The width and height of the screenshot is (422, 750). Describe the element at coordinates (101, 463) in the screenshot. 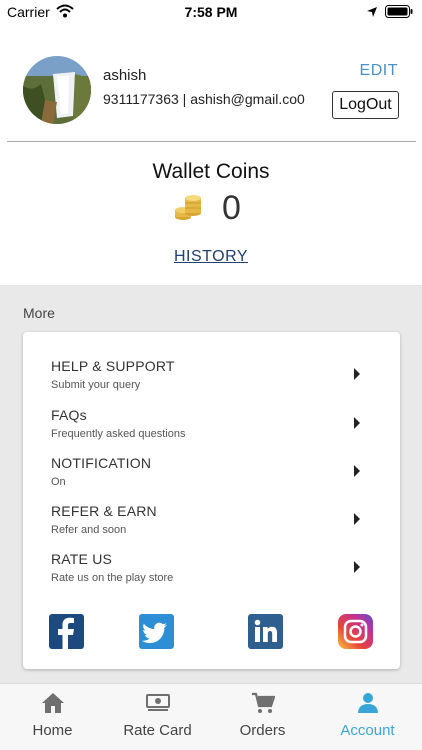

I see `menu-item-title: NOTIFICATION` at that location.